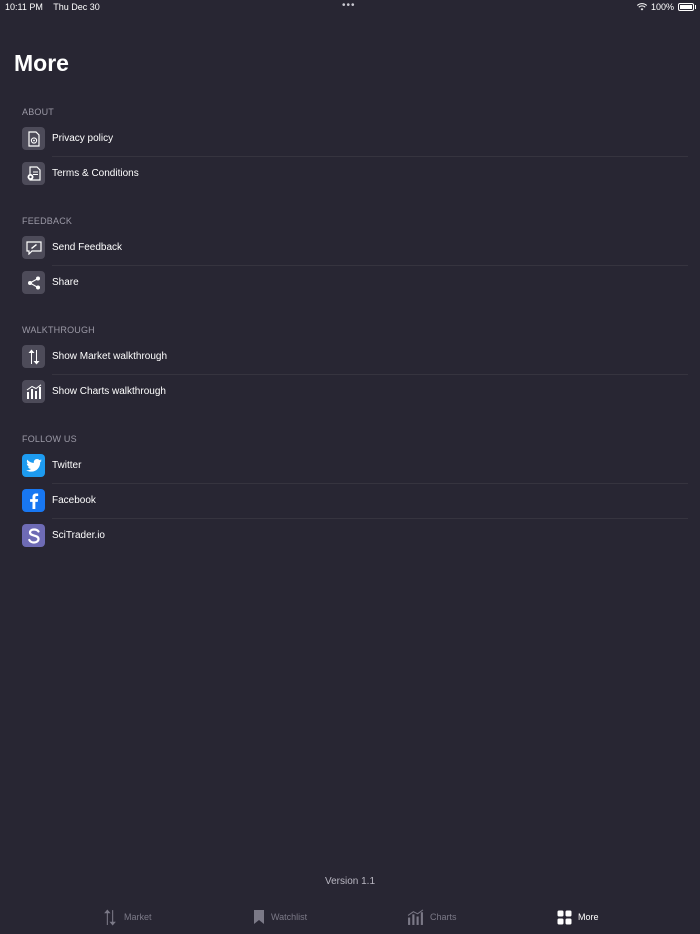 The width and height of the screenshot is (700, 934). Describe the element at coordinates (687, 7) in the screenshot. I see `battery-icon` at that location.